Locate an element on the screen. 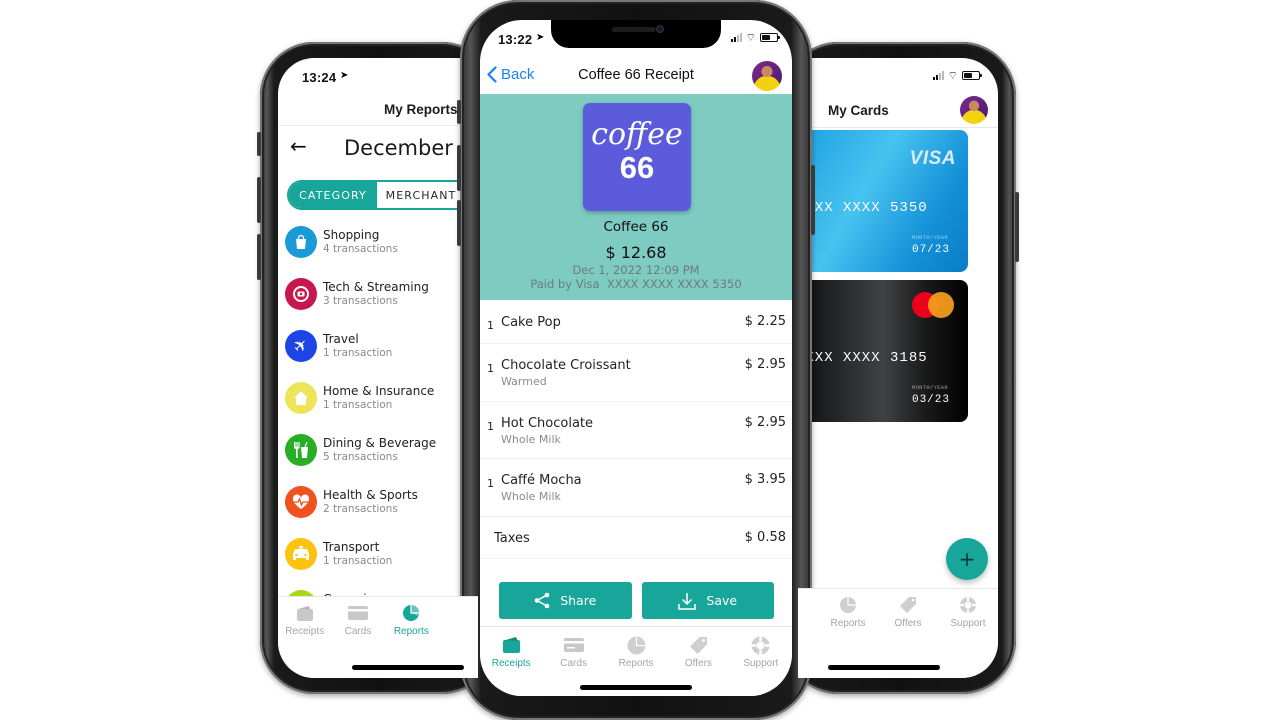 The width and height of the screenshot is (1280, 720). page-title: My Reports is located at coordinates (421, 109).